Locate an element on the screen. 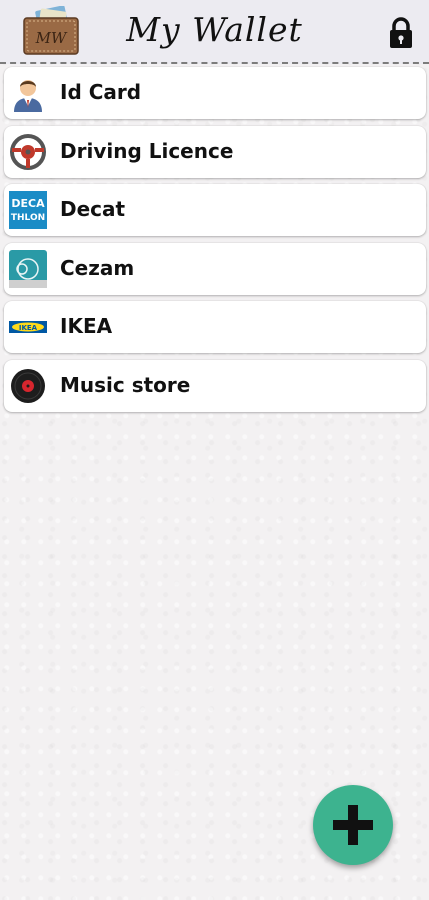 The image size is (429, 900). plus-icon is located at coordinates (353, 825).